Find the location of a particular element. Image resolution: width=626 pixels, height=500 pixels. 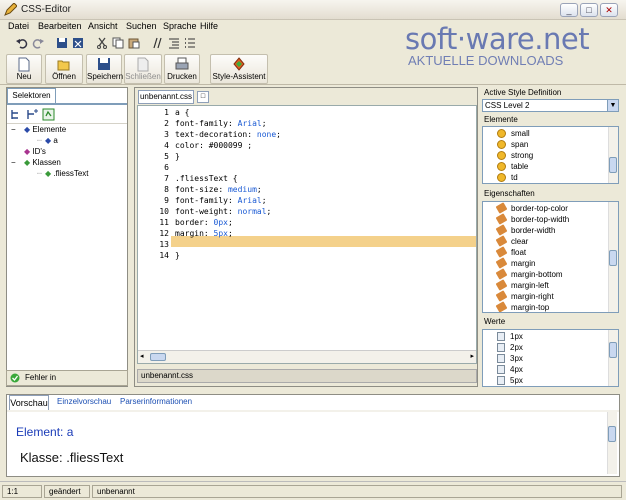

list-icon is located at coordinates (190, 43).